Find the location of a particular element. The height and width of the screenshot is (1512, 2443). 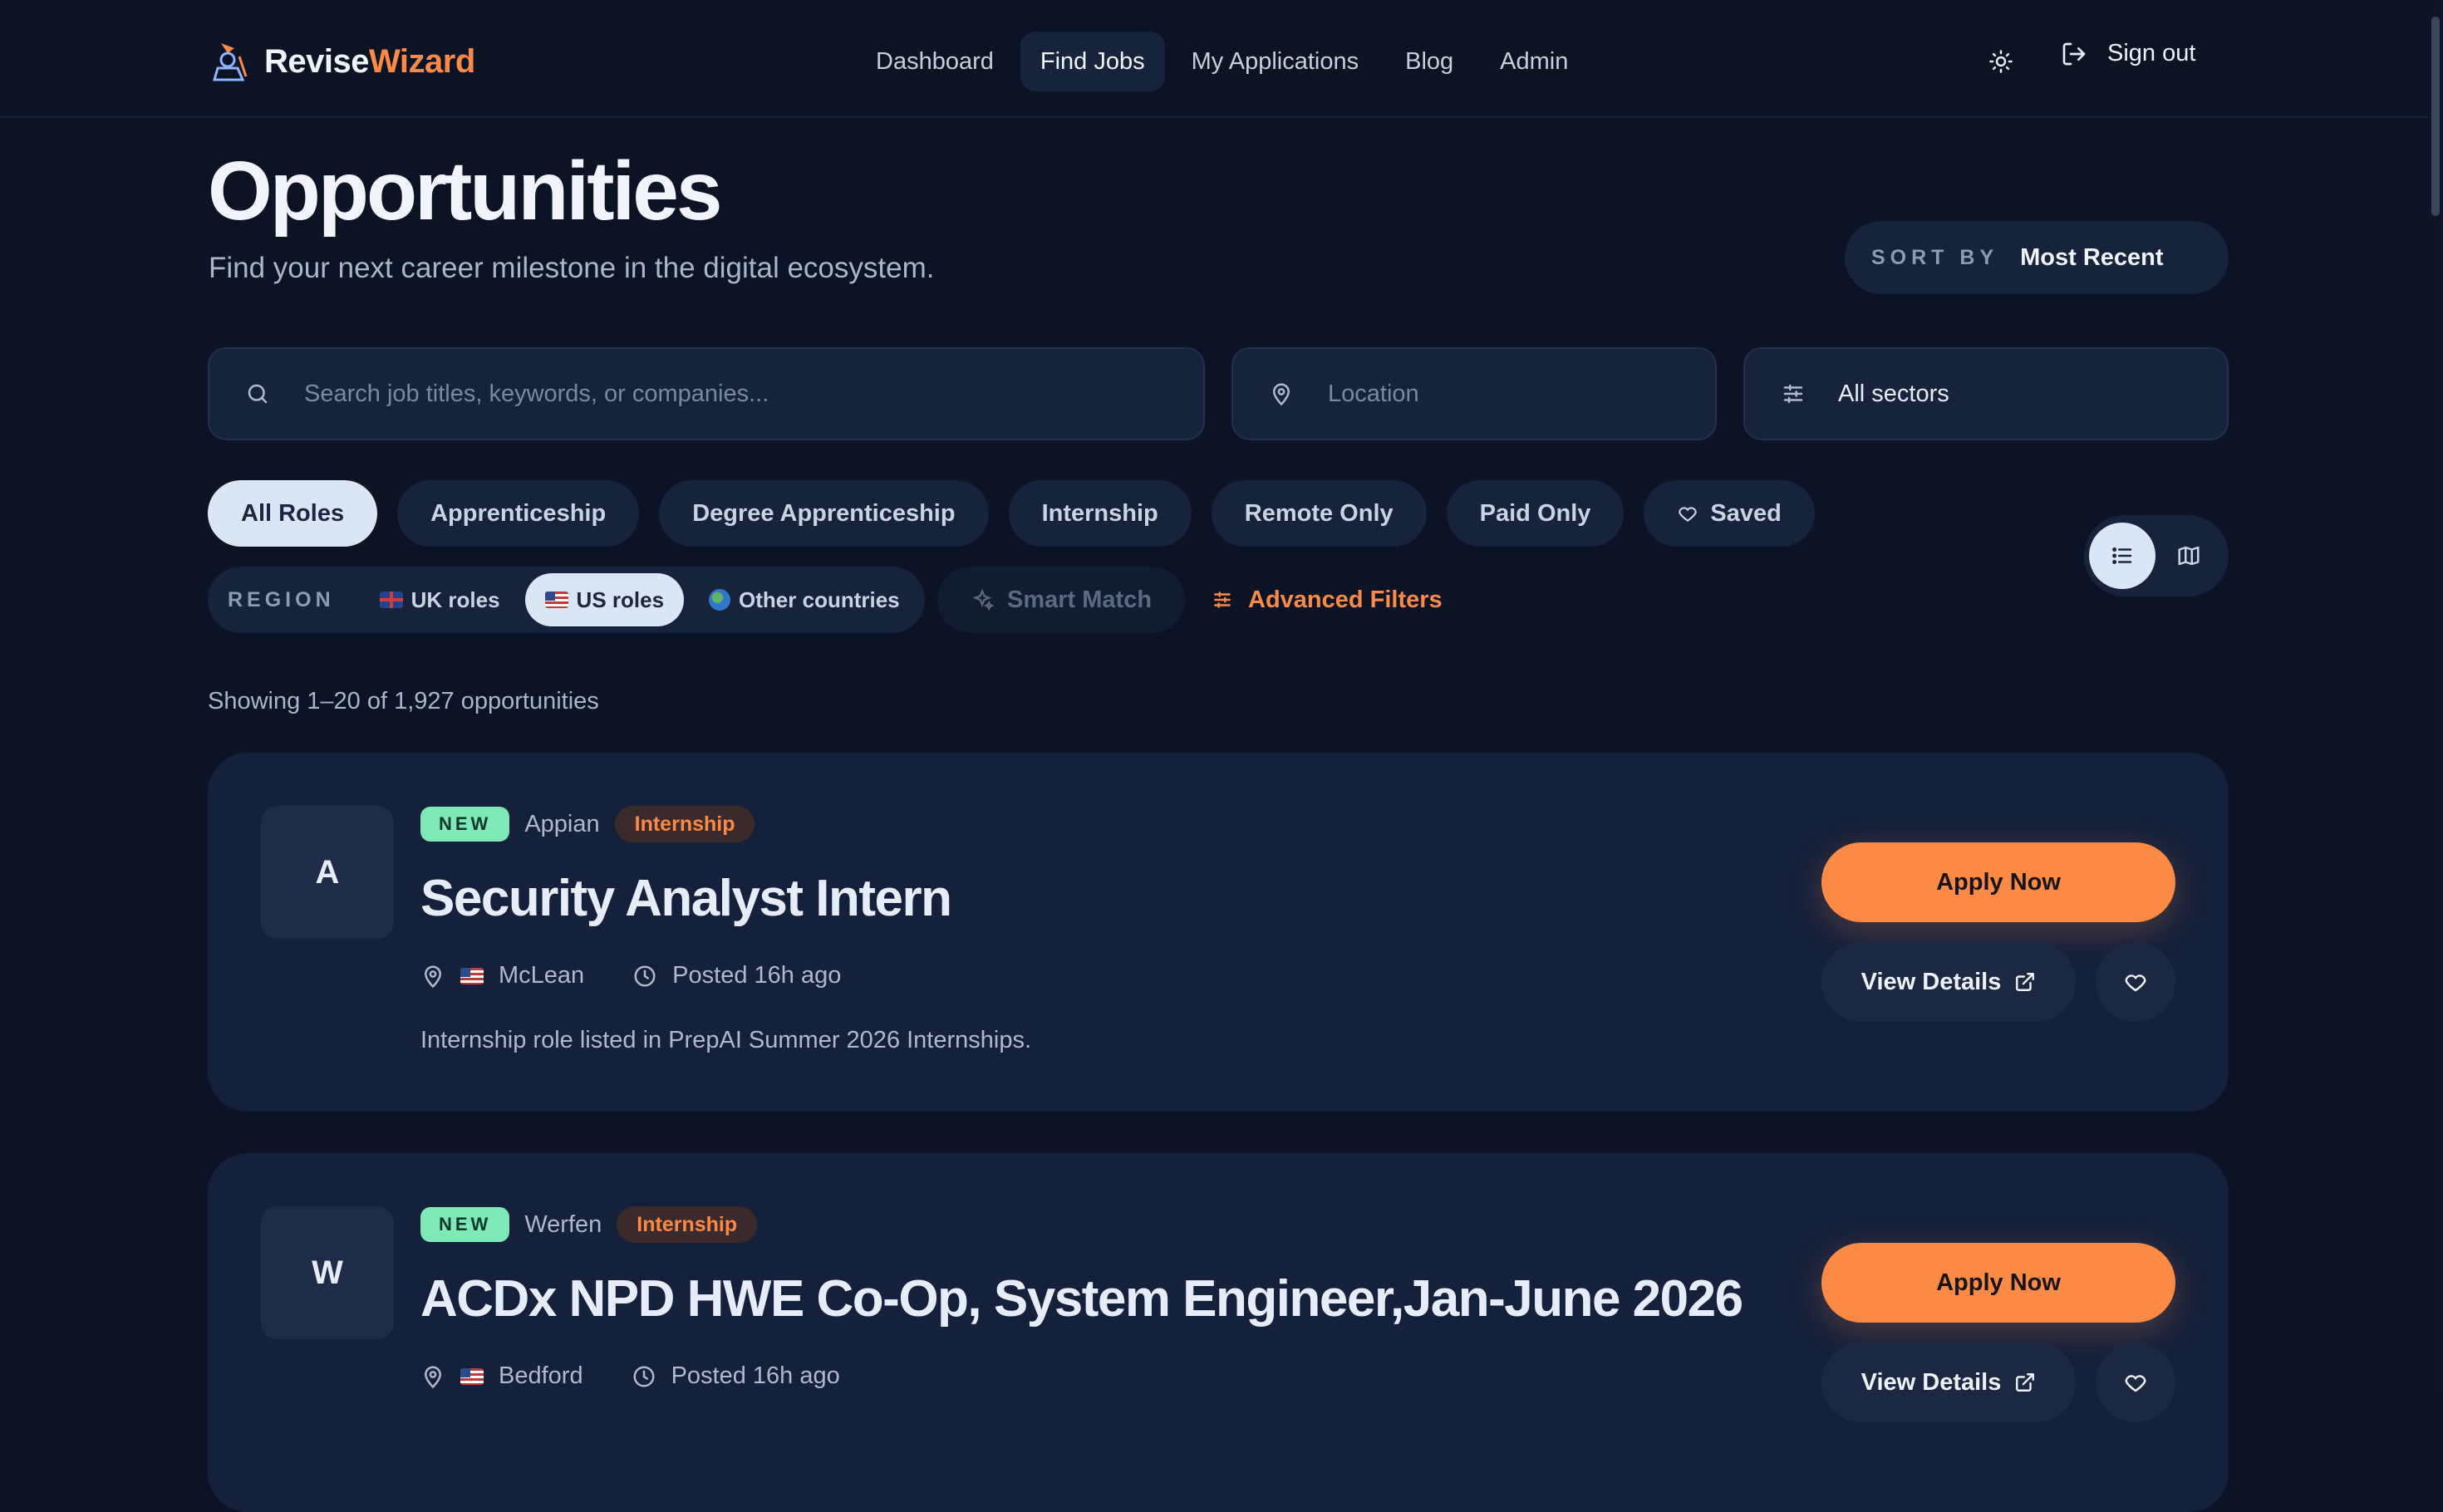

location-input is located at coordinates (1520, 394).